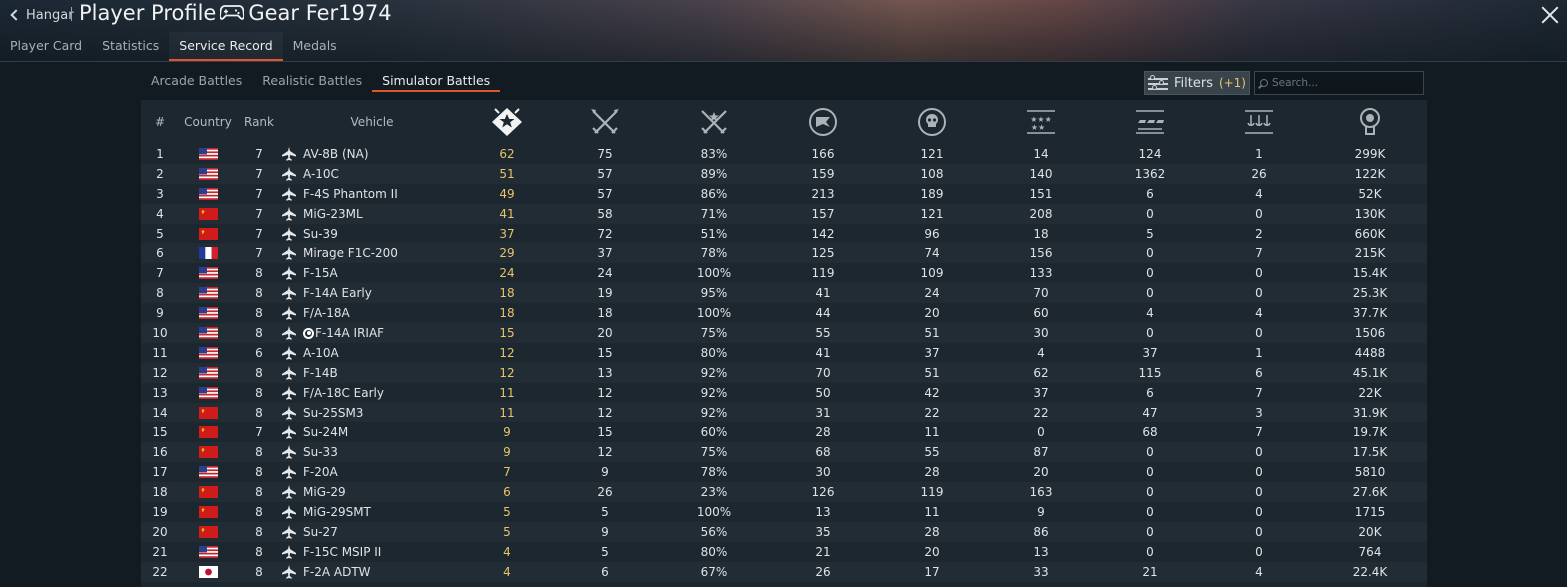  What do you see at coordinates (714, 332) in the screenshot?
I see `win-rate-cell: 75%` at bounding box center [714, 332].